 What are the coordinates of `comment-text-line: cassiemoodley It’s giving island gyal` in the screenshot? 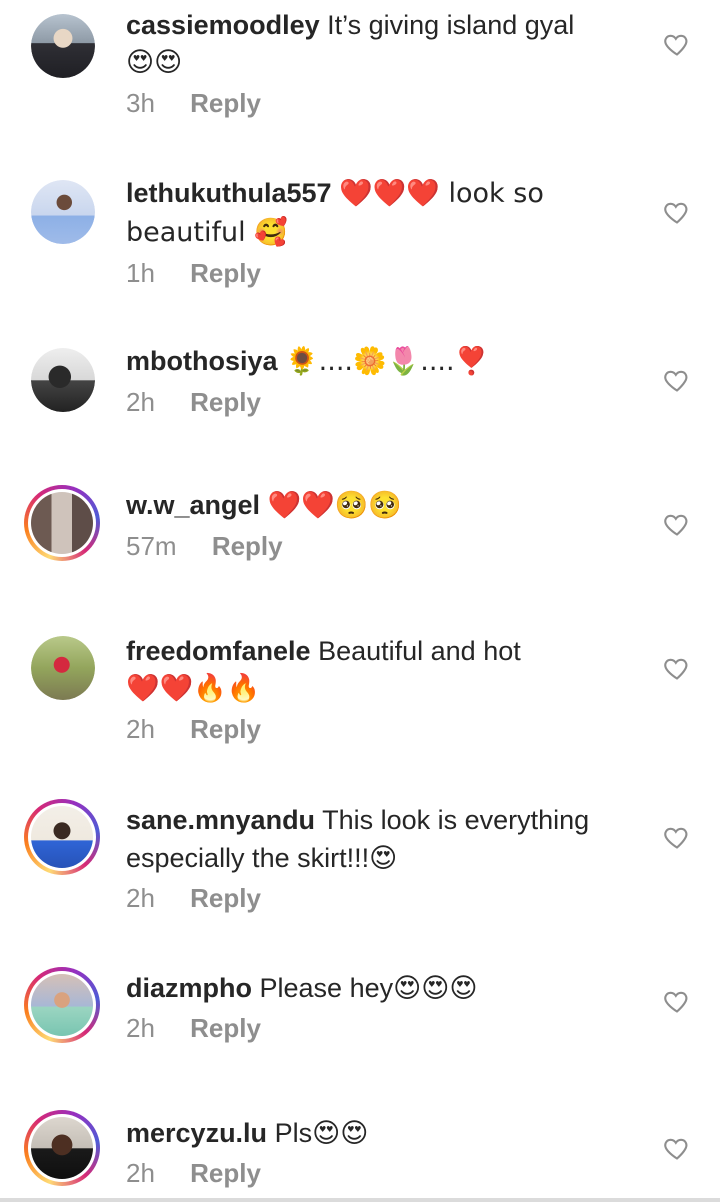 It's located at (376, 25).